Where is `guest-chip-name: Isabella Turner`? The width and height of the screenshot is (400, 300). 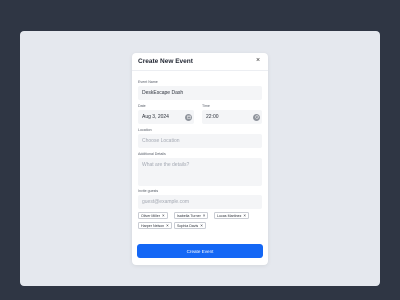
guest-chip-name: Isabella Turner is located at coordinates (189, 215).